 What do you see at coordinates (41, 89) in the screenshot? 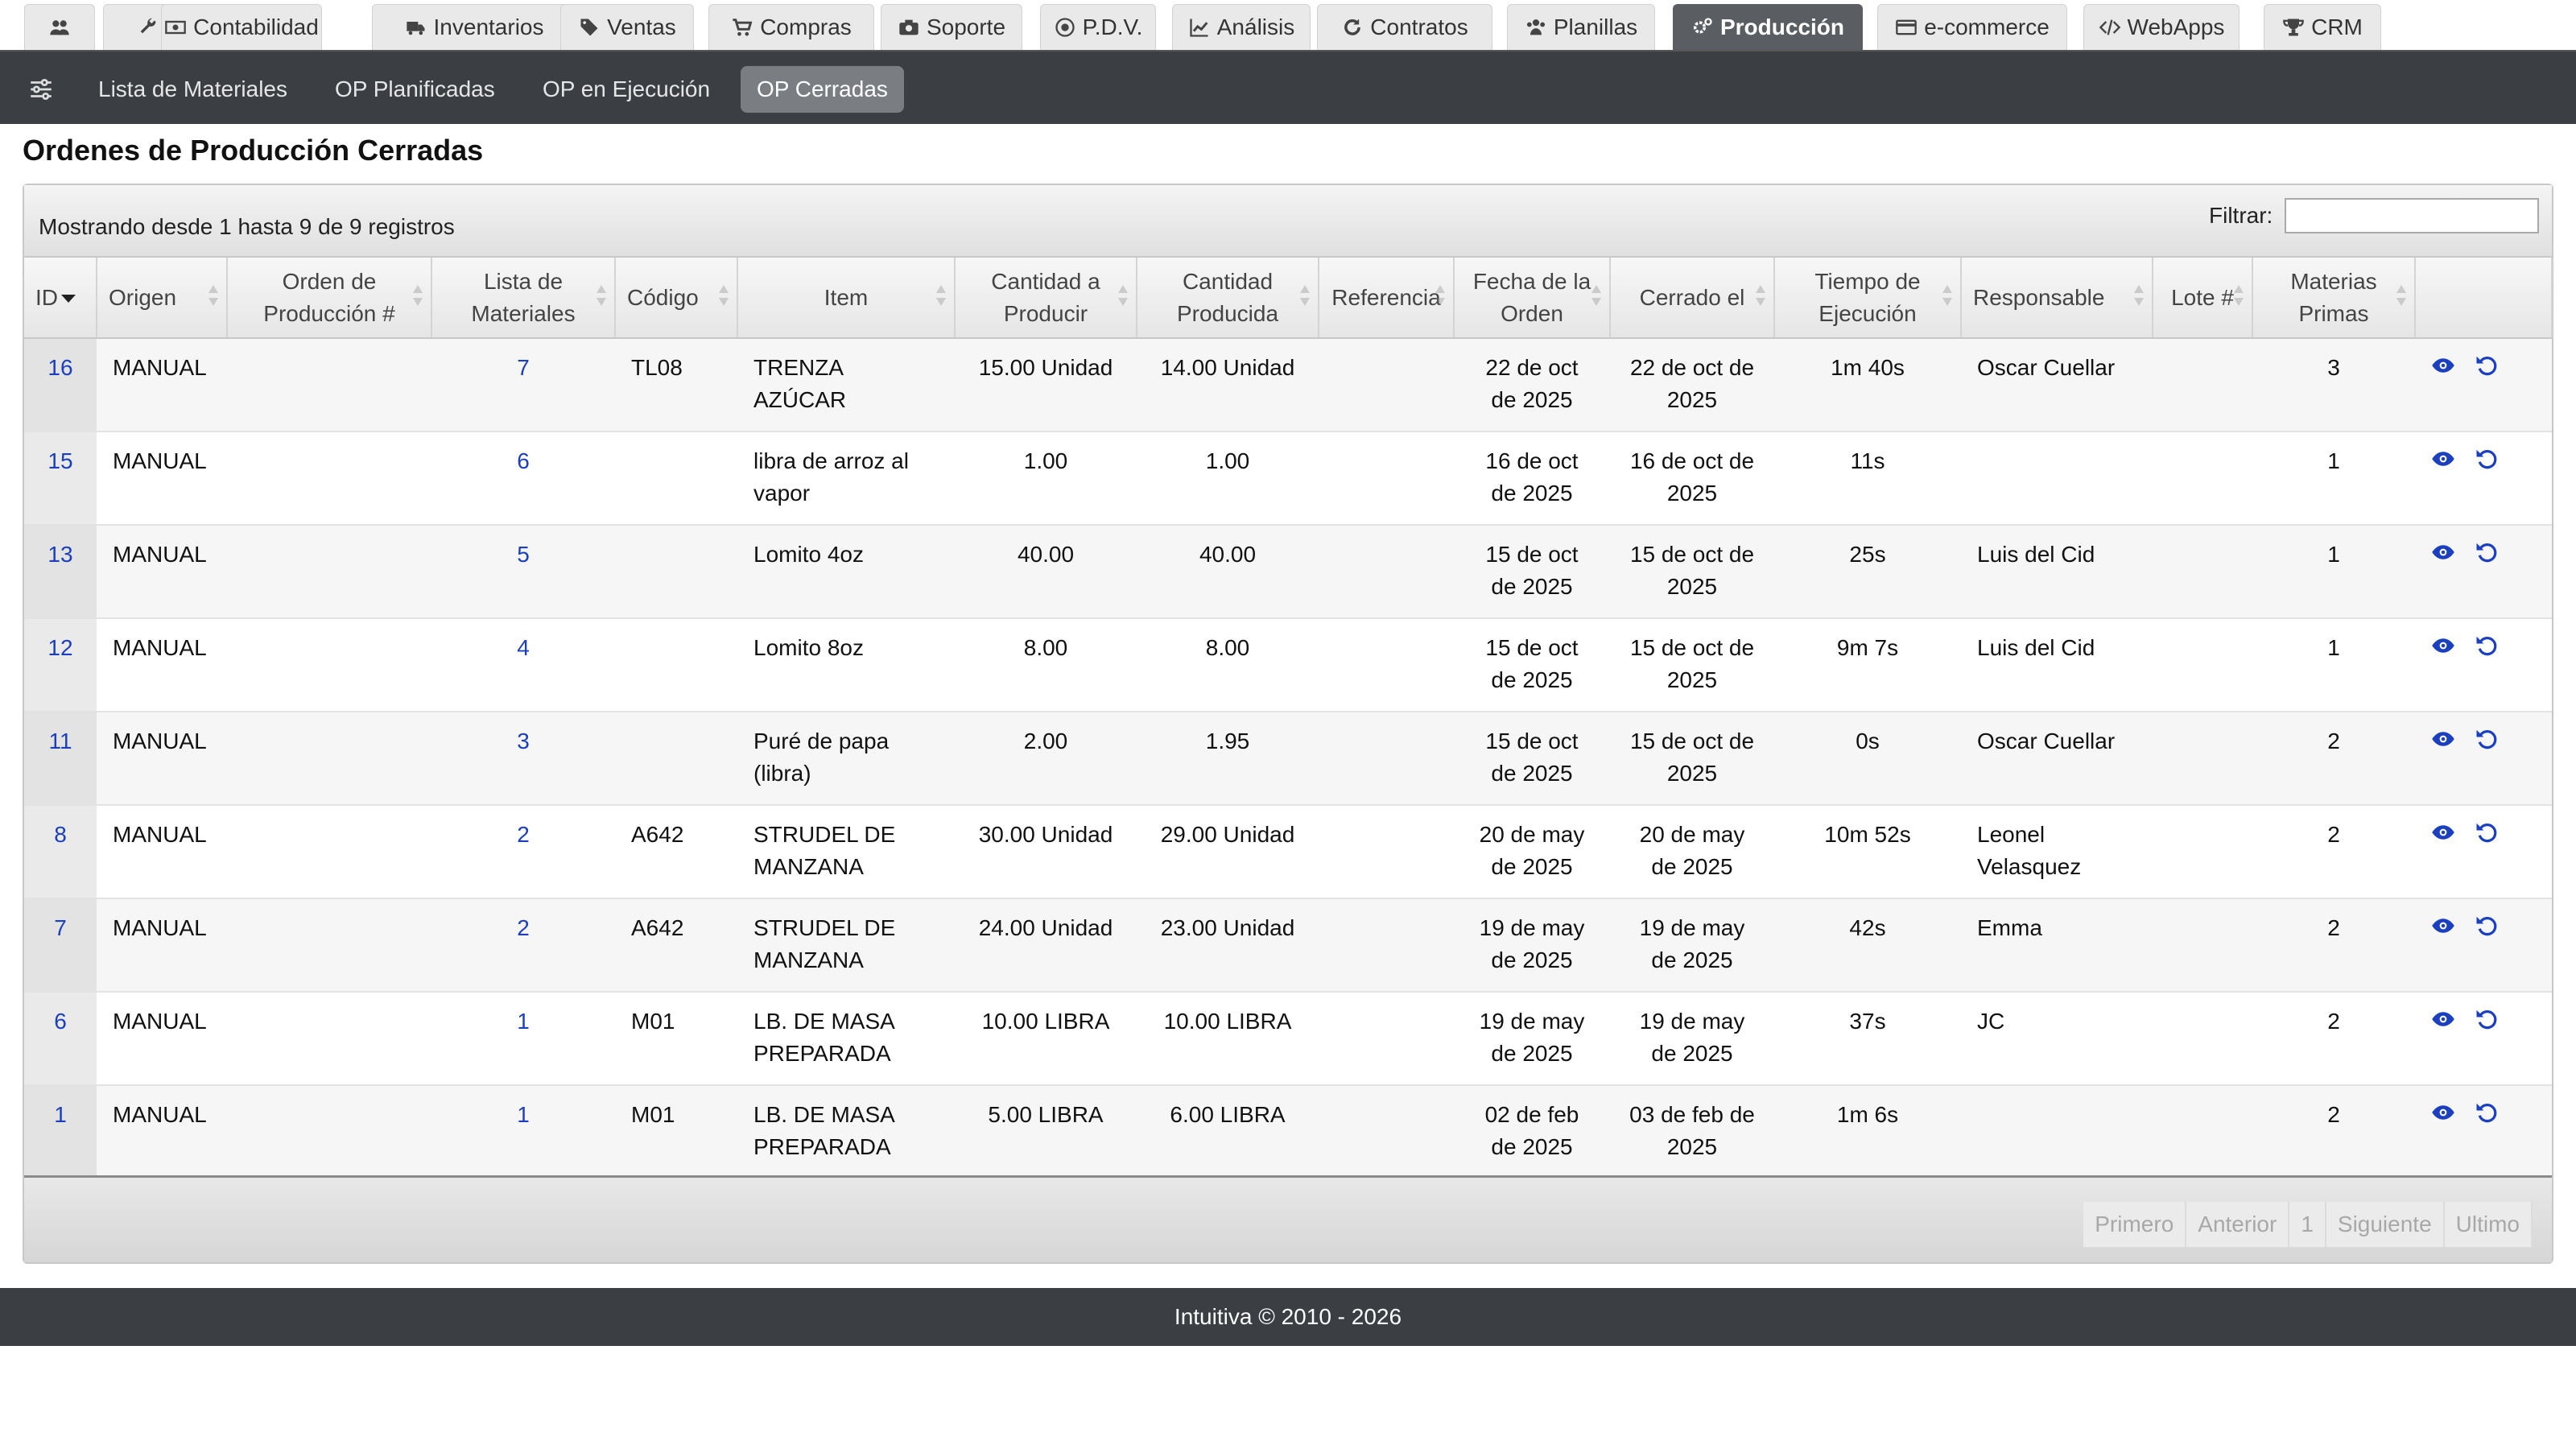
I see `sliders-icon` at bounding box center [41, 89].